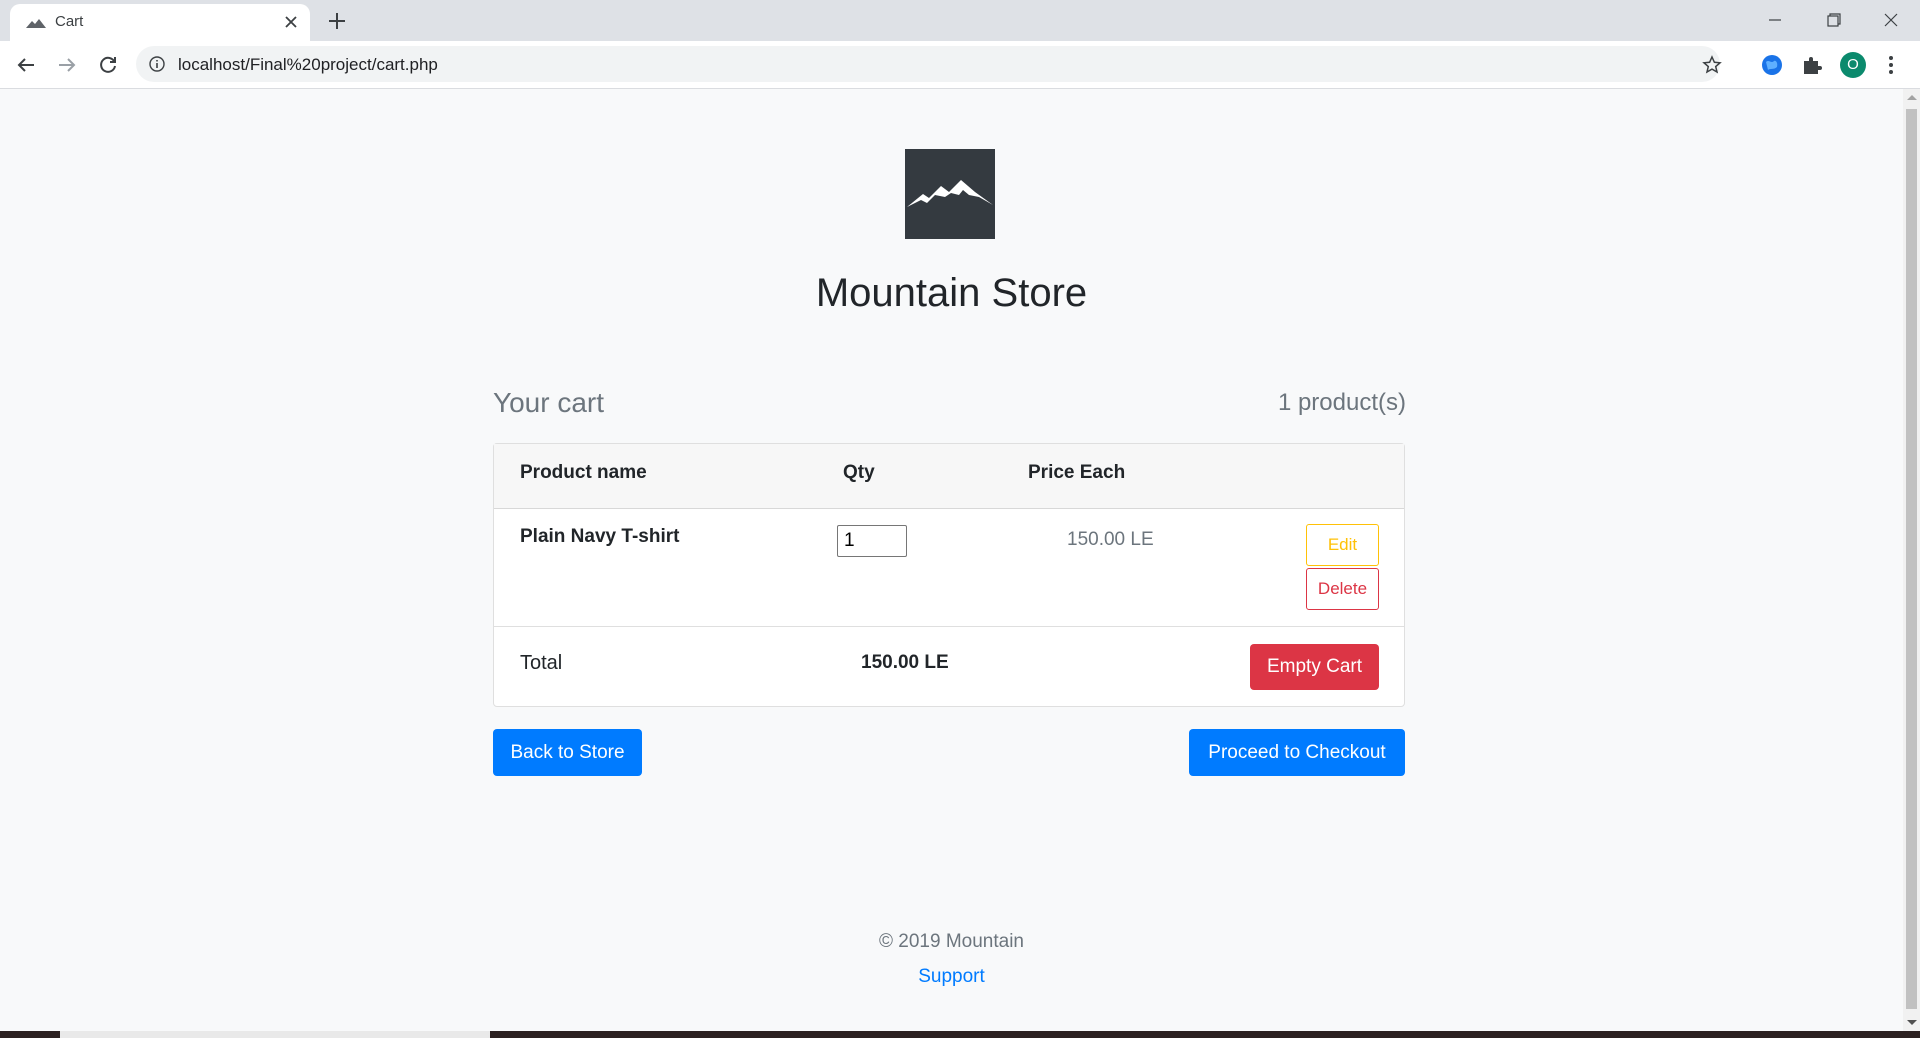  I want to click on back-arrow-icon, so click(26, 65).